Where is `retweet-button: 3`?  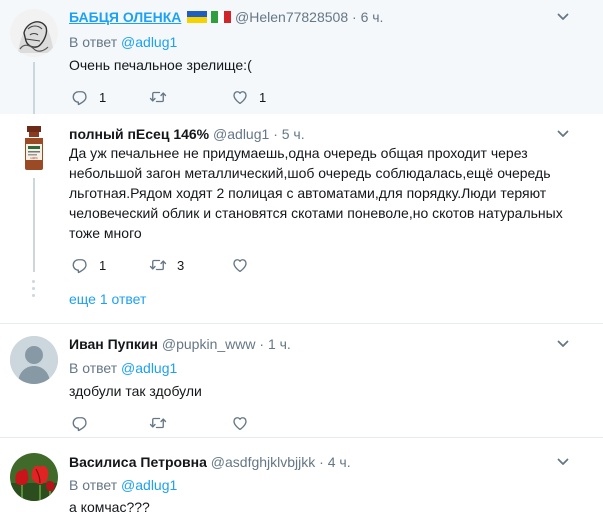 retweet-button: 3 is located at coordinates (166, 265).